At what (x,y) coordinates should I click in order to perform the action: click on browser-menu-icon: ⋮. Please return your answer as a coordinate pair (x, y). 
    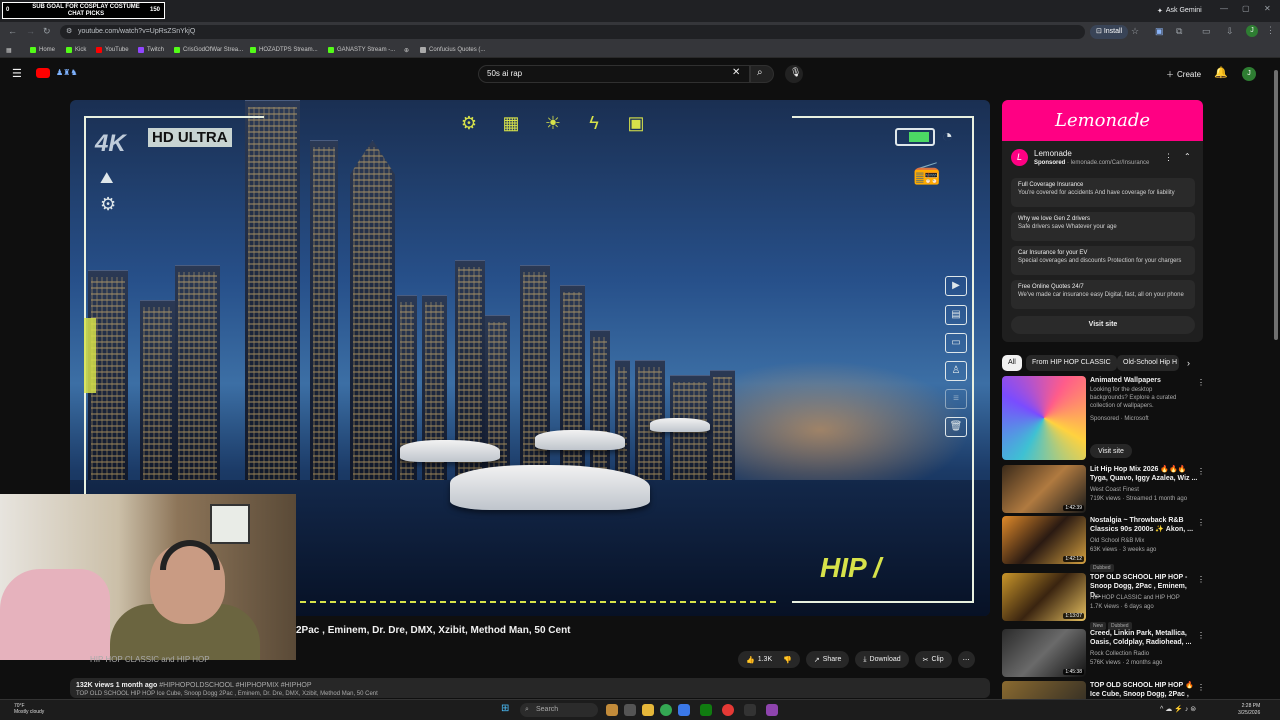
    Looking at the image, I should click on (1270, 30).